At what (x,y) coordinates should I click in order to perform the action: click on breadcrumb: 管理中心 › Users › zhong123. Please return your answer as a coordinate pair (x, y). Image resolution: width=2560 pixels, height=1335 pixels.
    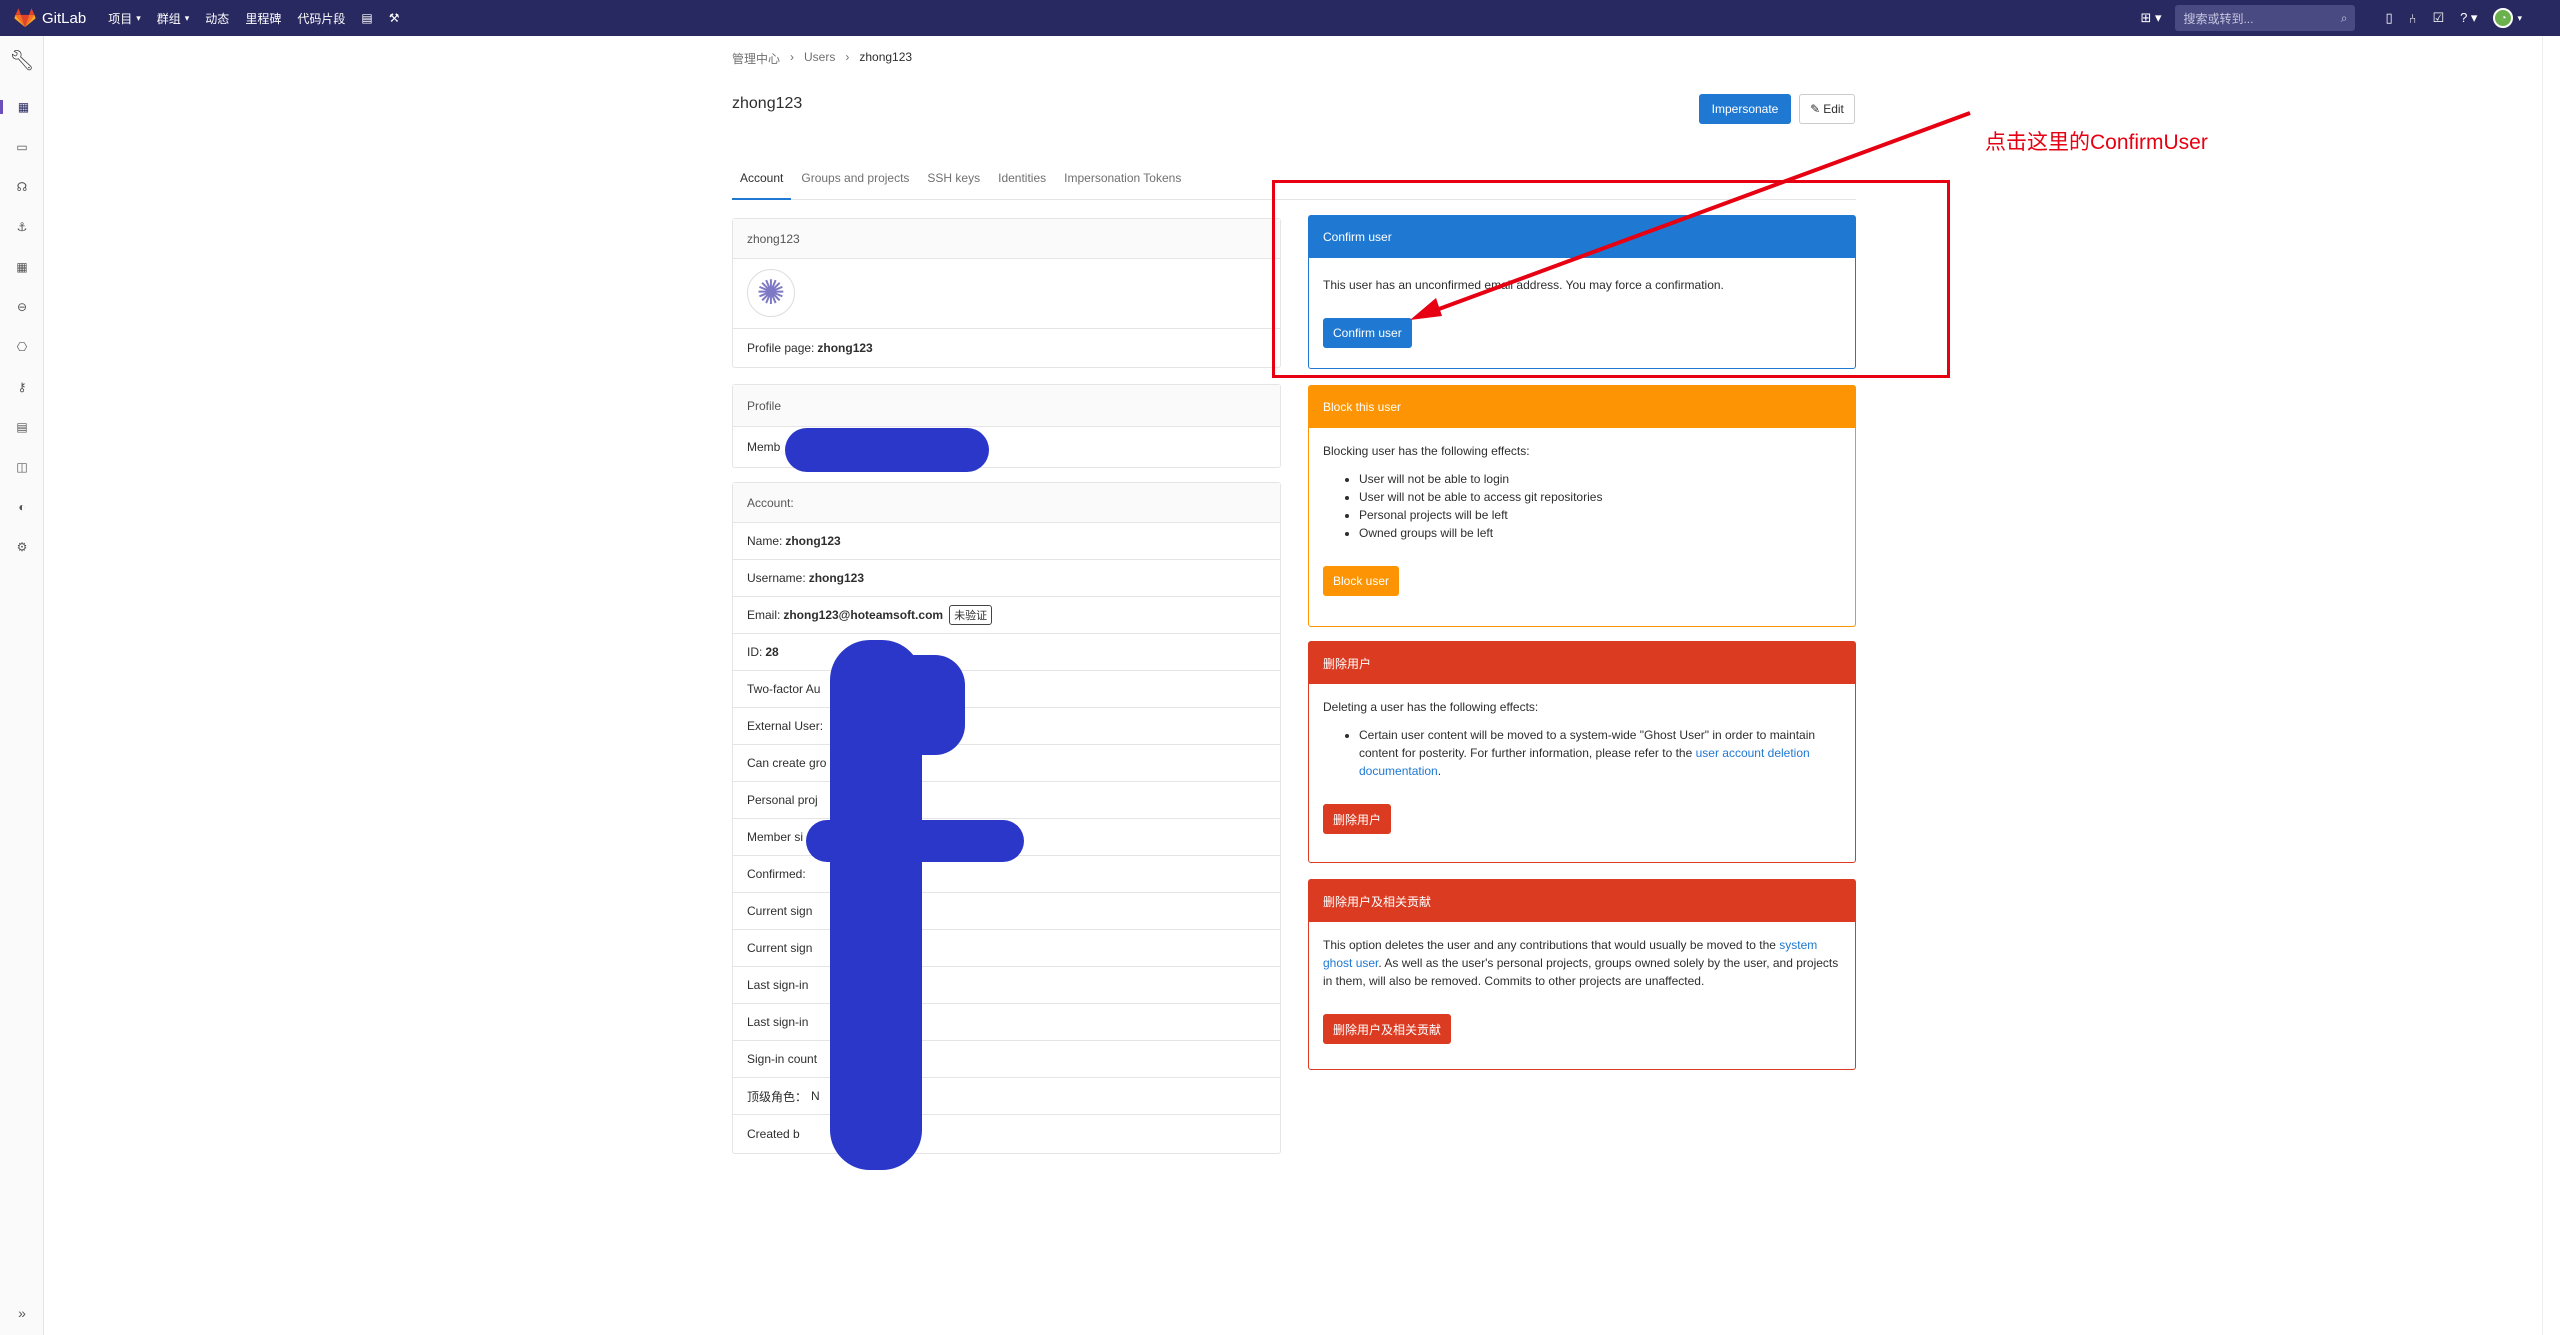
    Looking at the image, I should click on (822, 58).